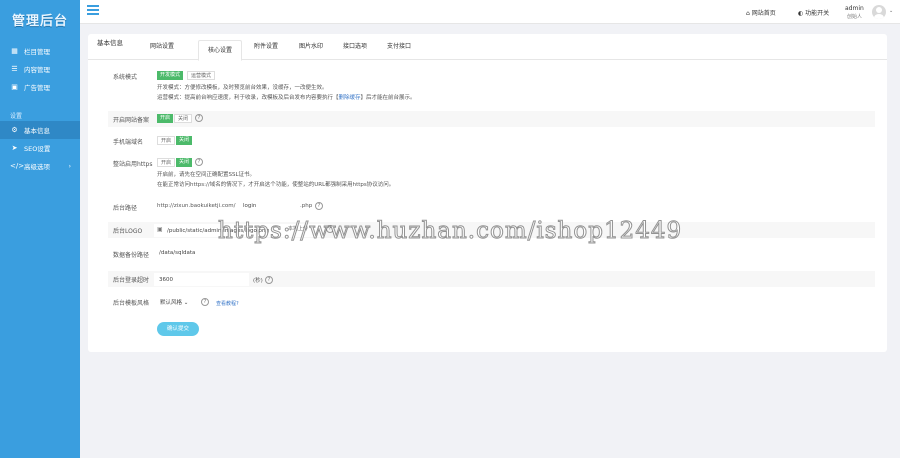  I want to click on tab-site-settings: 网站设置, so click(162, 47).